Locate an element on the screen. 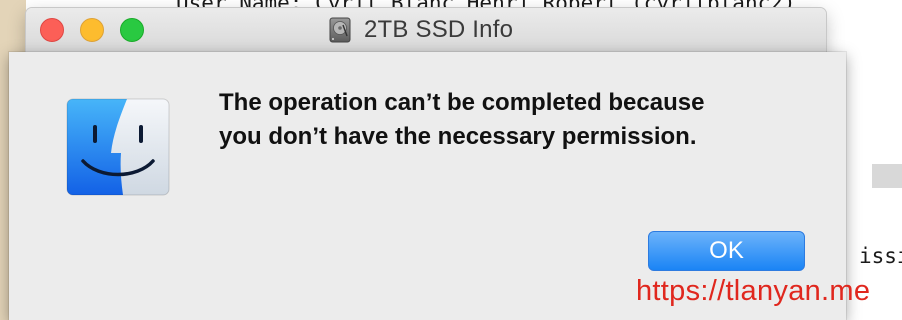  close-window-button is located at coordinates (52, 30).